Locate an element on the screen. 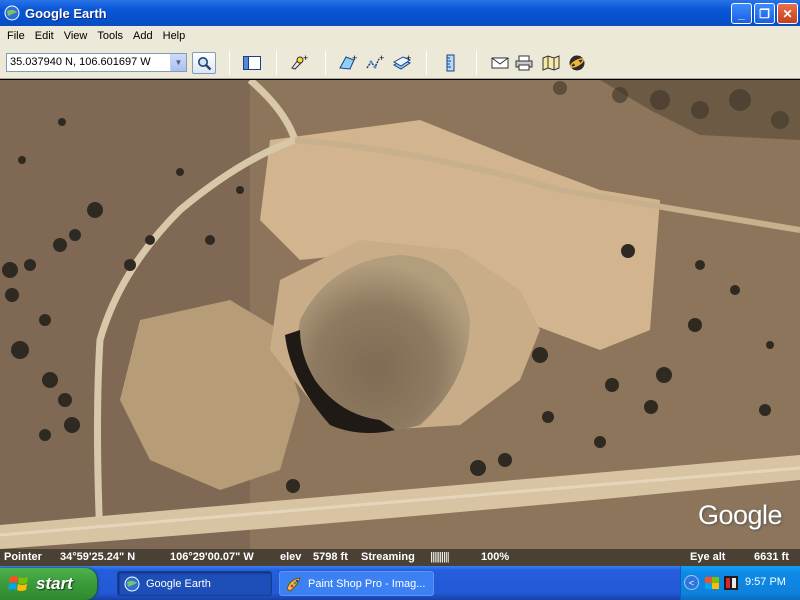 Image resolution: width=800 pixels, height=600 pixels. toolbar: 35.037940 N, 106.601697 W ▼ + + + + is located at coordinates (400, 62).